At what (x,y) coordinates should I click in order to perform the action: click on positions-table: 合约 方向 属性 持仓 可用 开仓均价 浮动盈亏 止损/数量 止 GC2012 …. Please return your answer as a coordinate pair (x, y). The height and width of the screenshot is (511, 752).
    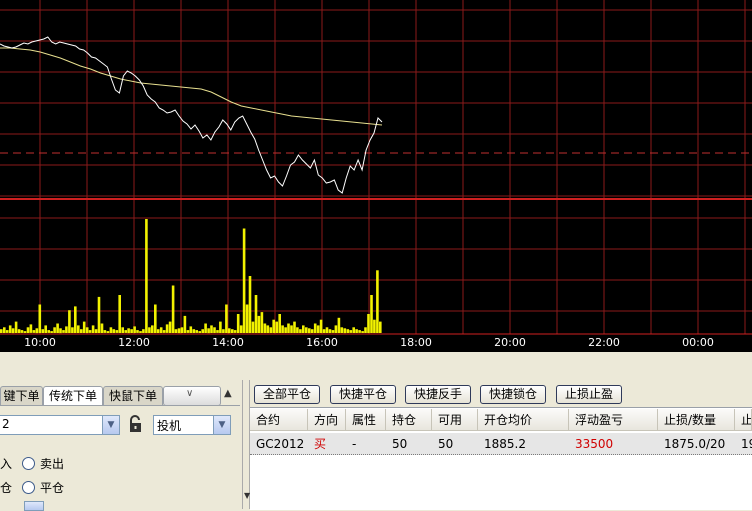
    Looking at the image, I should click on (501, 458).